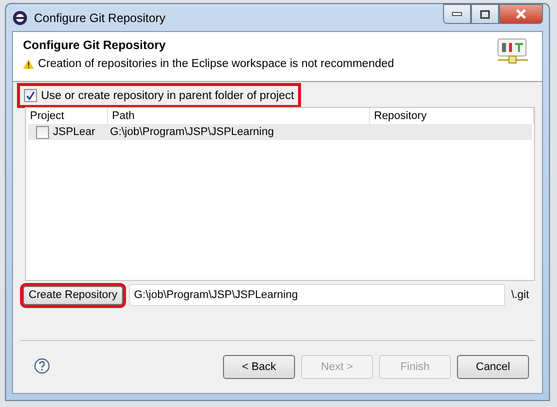 This screenshot has height=407, width=557. I want to click on minimize-icon, so click(457, 14).